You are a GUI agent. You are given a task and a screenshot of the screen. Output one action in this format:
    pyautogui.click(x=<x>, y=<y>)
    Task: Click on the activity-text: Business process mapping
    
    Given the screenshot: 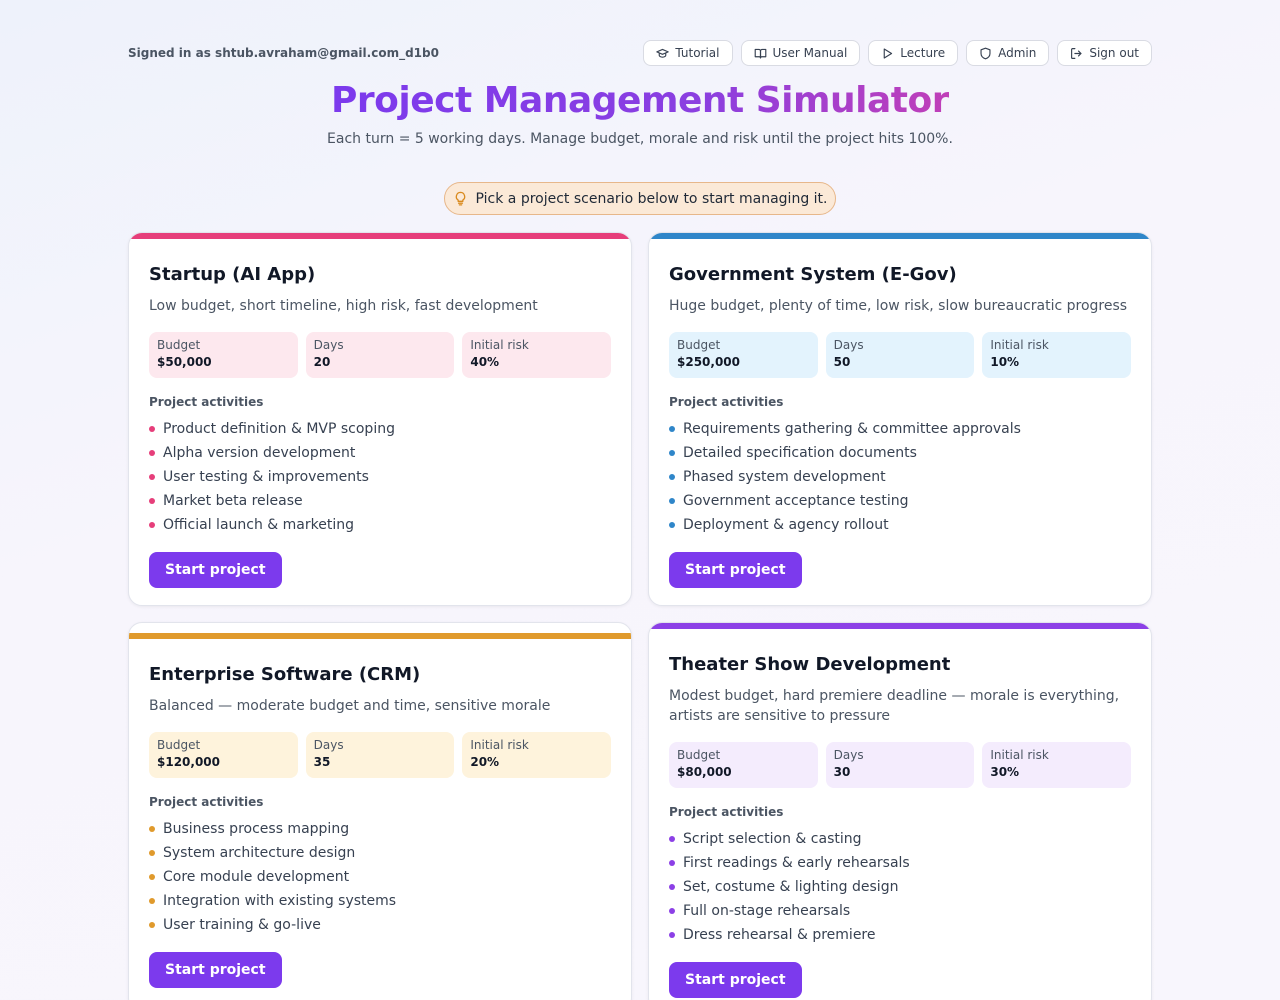 What is the action you would take?
    pyautogui.click(x=256, y=829)
    